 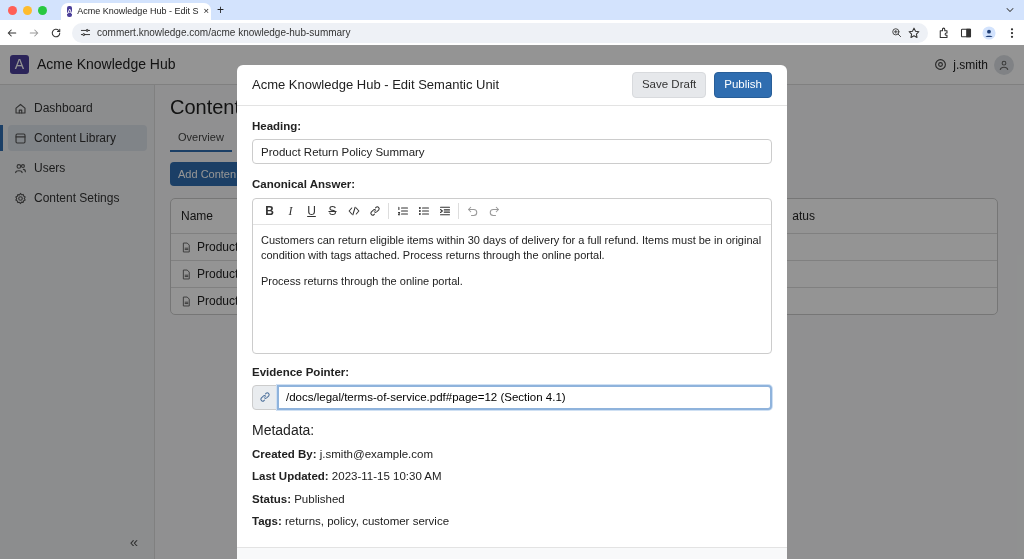 What do you see at coordinates (77, 138) in the screenshot?
I see `sidebar-item: Content Library` at bounding box center [77, 138].